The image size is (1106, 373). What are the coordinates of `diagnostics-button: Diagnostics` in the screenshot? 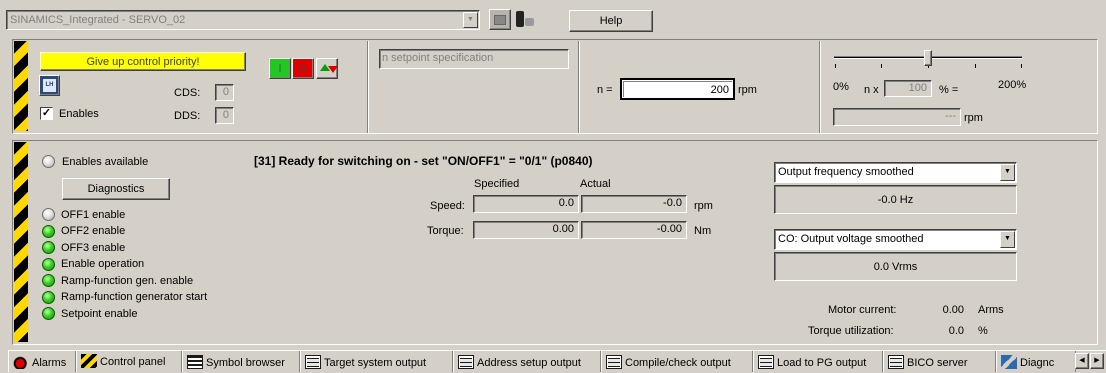 It's located at (116, 189).